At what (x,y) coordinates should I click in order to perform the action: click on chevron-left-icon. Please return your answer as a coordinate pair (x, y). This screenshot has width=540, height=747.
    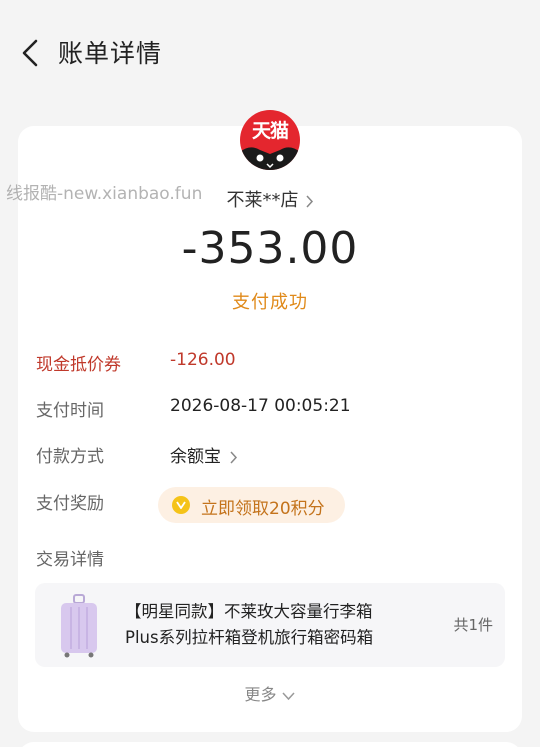
    Looking at the image, I should click on (30, 53).